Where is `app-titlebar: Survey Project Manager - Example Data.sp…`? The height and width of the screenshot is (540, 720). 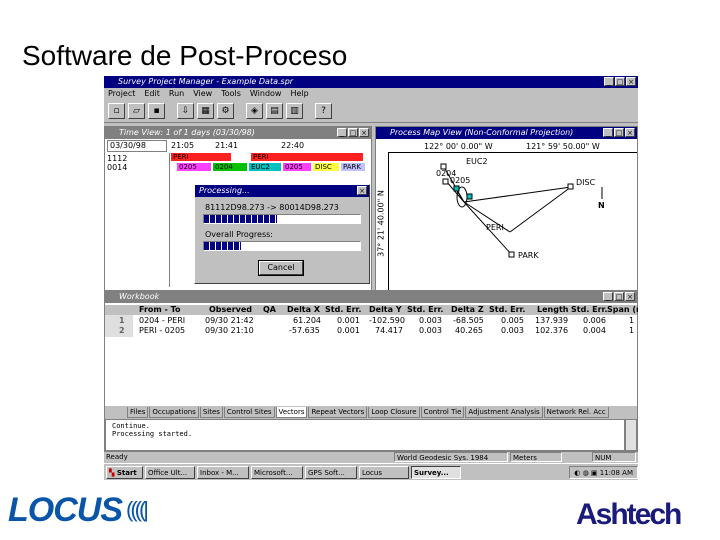 app-titlebar: Survey Project Manager - Example Data.sp… is located at coordinates (371, 82).